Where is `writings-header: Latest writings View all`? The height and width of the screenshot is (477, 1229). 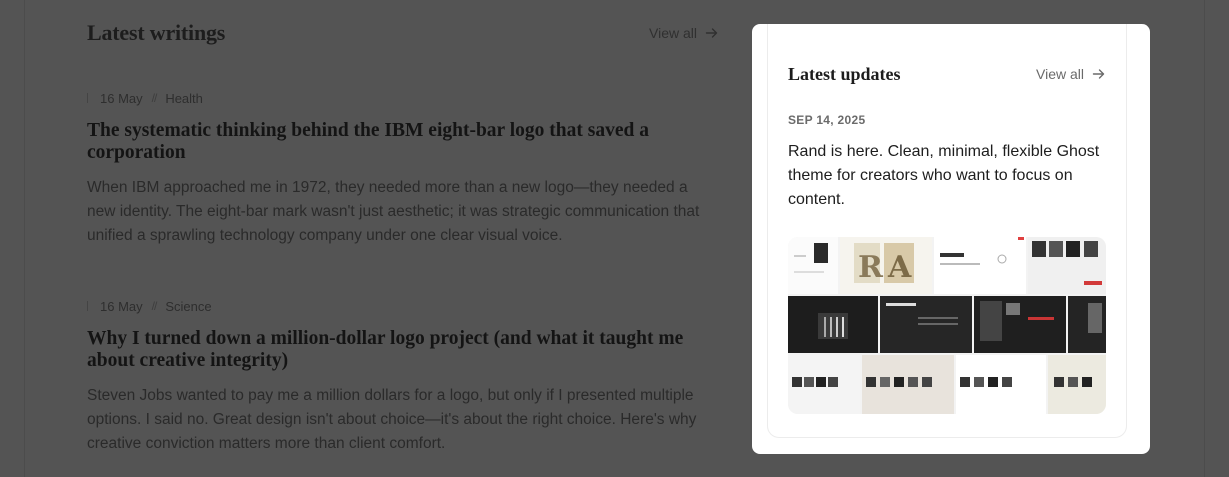
writings-header: Latest writings View all is located at coordinates (403, 34).